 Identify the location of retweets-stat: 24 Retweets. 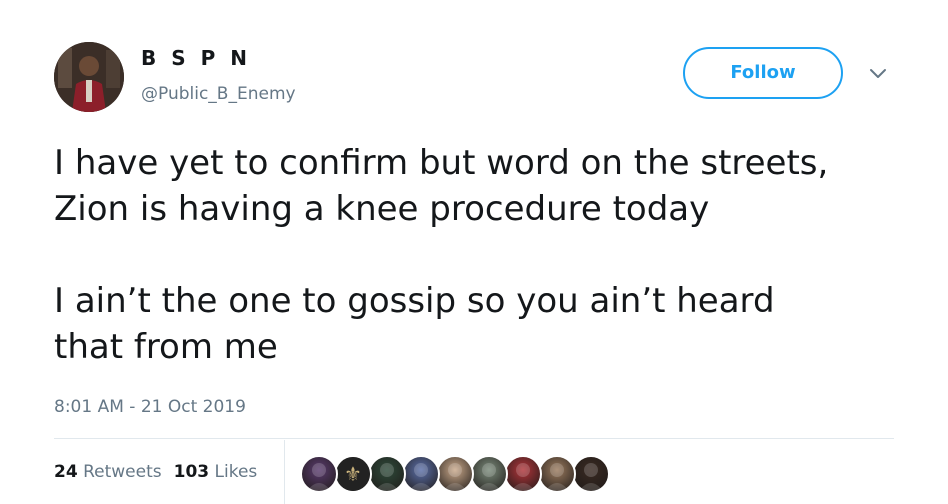
(108, 472).